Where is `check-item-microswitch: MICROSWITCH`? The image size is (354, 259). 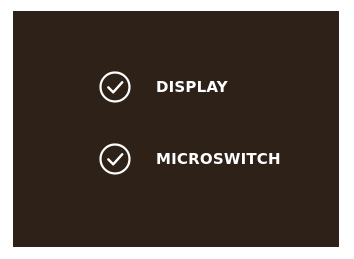
check-item-microswitch: MICROSWITCH is located at coordinates (189, 159).